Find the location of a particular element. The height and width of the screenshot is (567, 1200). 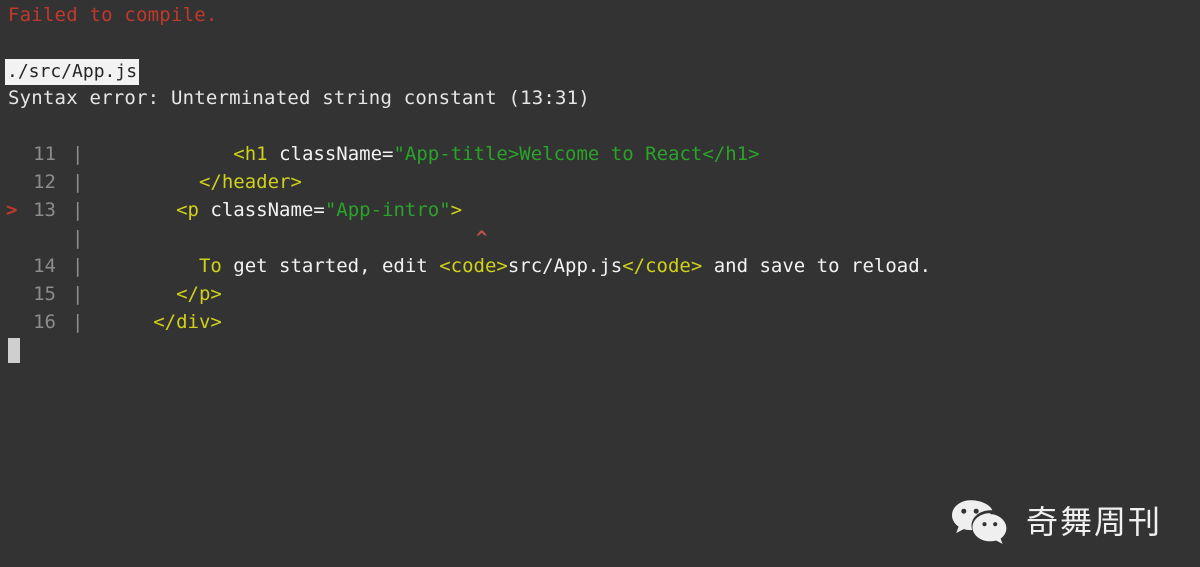

code-line-text: </header> is located at coordinates (199, 182).